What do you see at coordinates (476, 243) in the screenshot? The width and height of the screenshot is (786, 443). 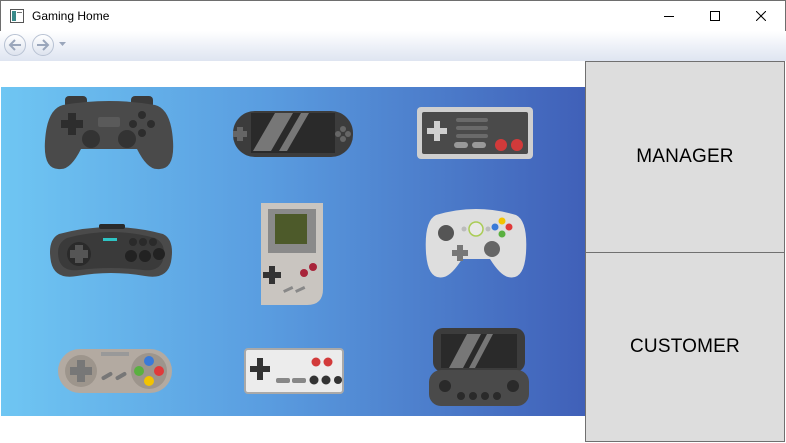 I see `xbox-360-controller-icon` at bounding box center [476, 243].